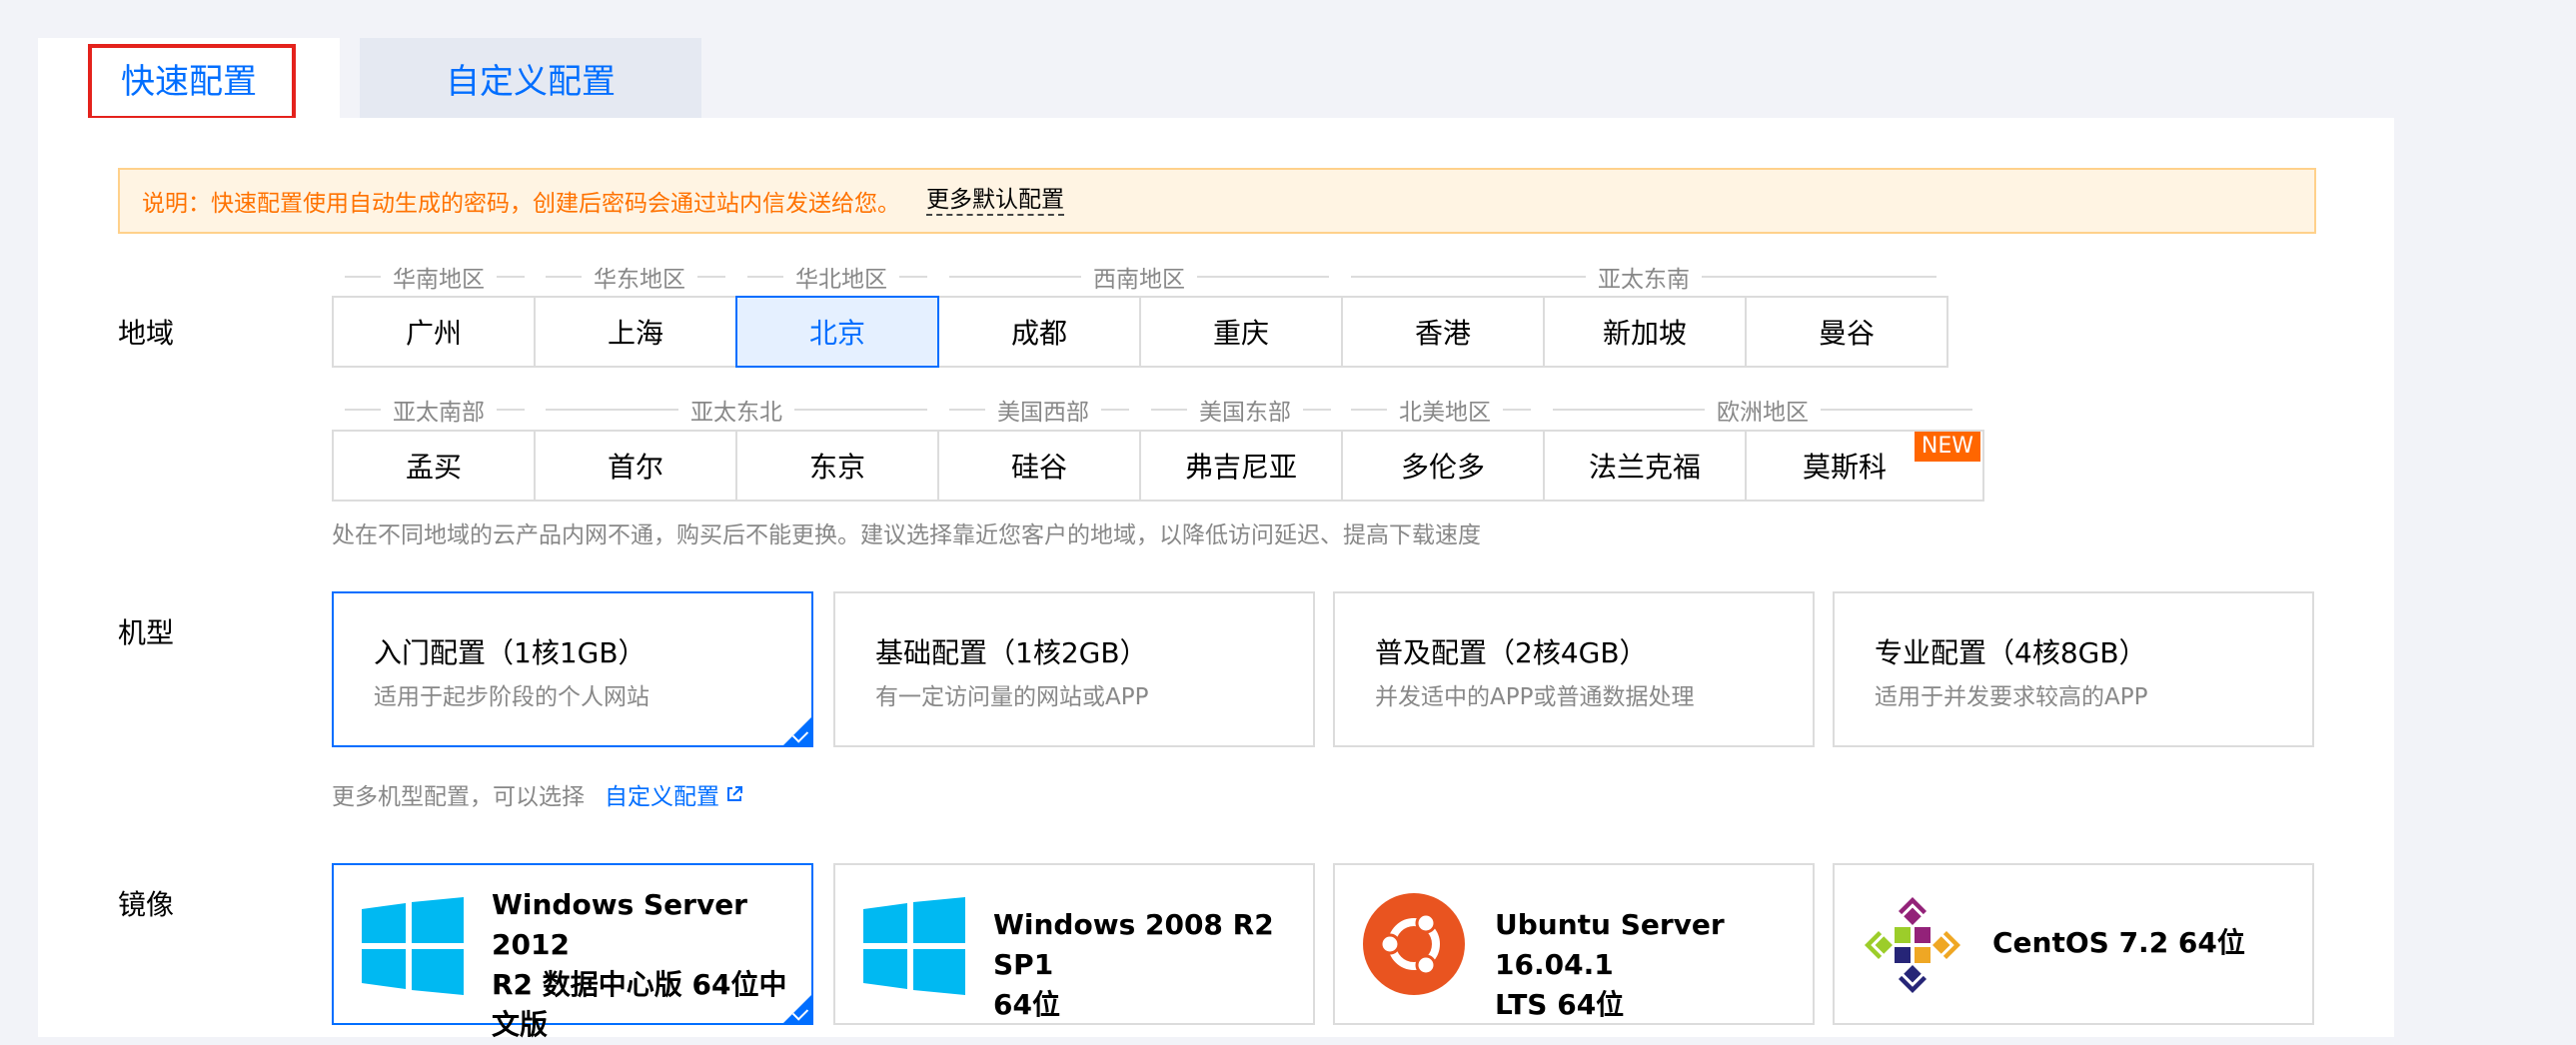 This screenshot has height=1045, width=2576. I want to click on region-guangzhou: 广州, so click(434, 332).